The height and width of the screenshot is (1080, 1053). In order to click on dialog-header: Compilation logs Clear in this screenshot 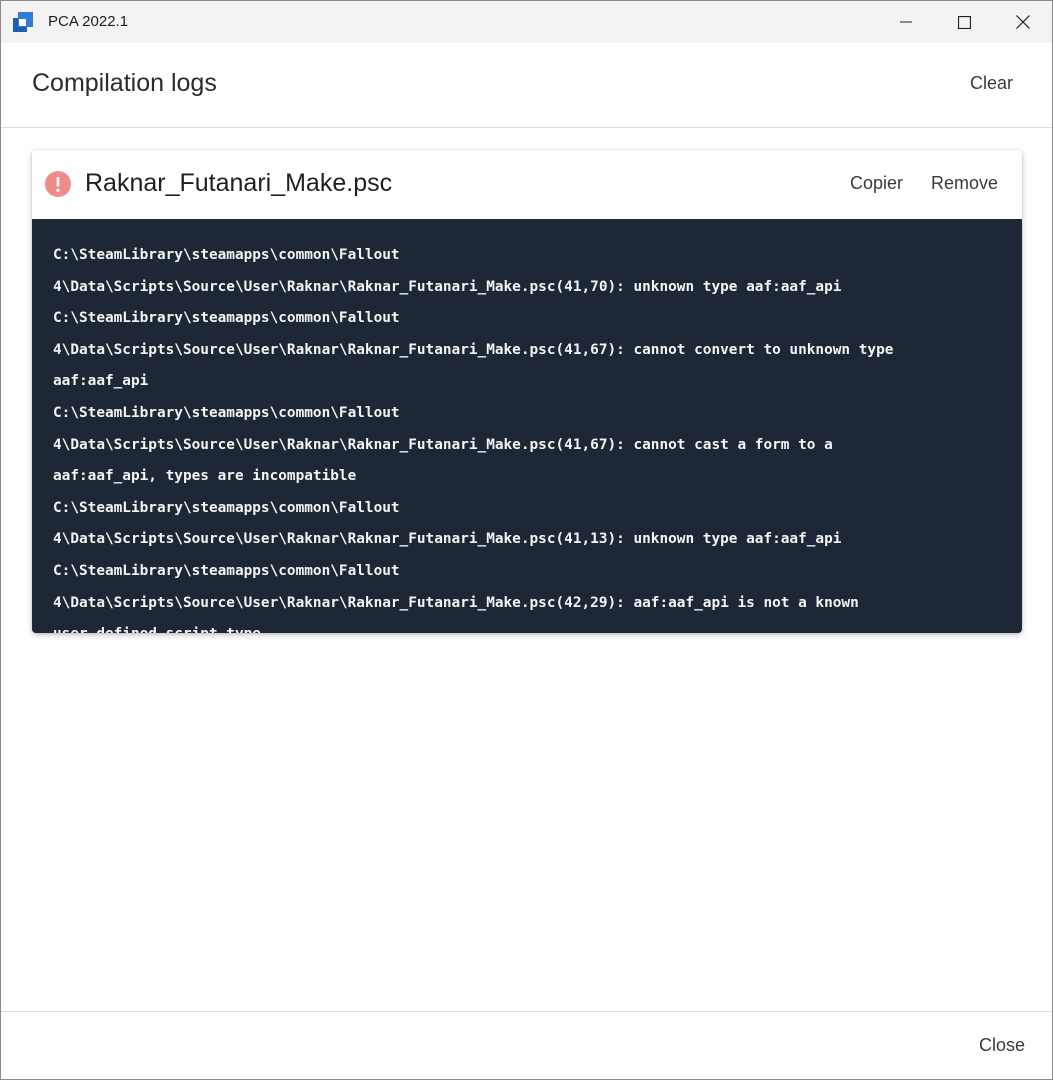, I will do `click(526, 85)`.